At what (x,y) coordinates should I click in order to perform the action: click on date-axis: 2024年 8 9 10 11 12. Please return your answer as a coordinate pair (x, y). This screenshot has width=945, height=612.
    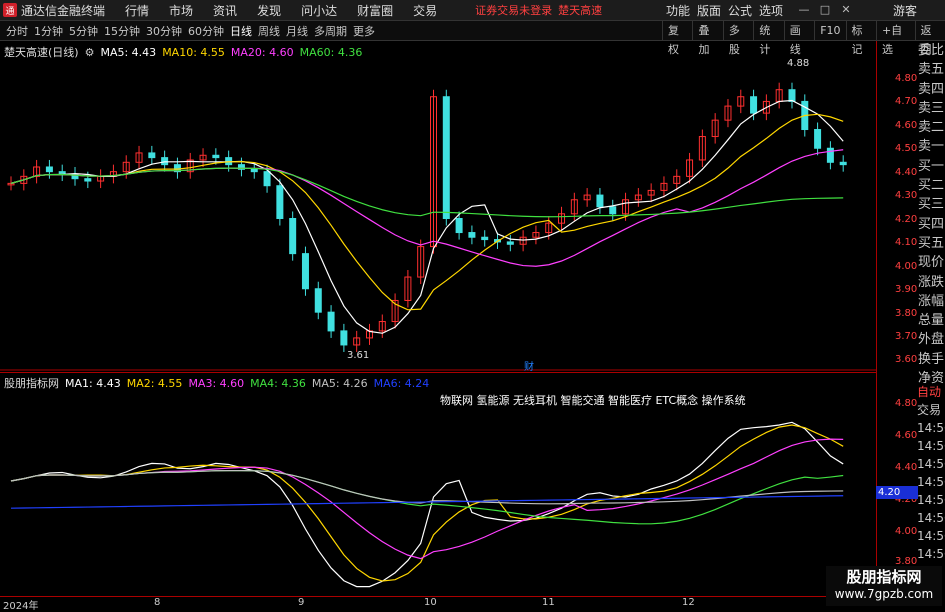
    Looking at the image, I should click on (438, 604).